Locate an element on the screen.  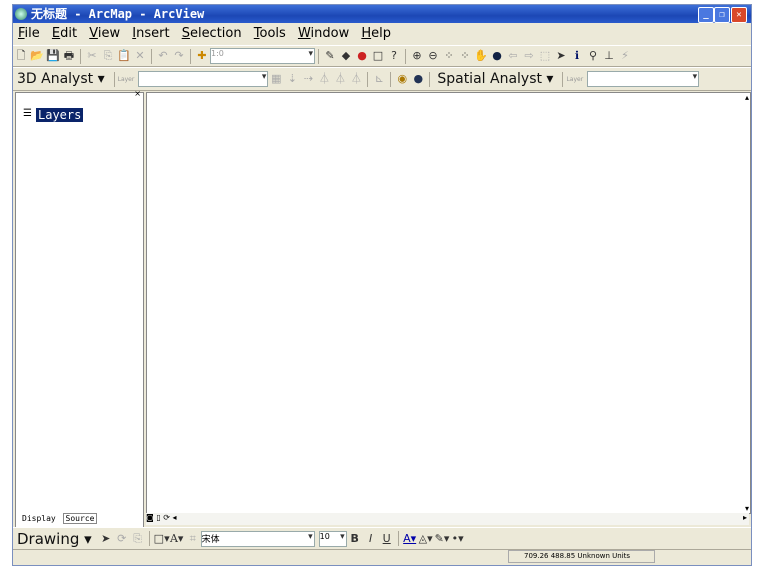
back-icon: ⇦ is located at coordinates (513, 56).